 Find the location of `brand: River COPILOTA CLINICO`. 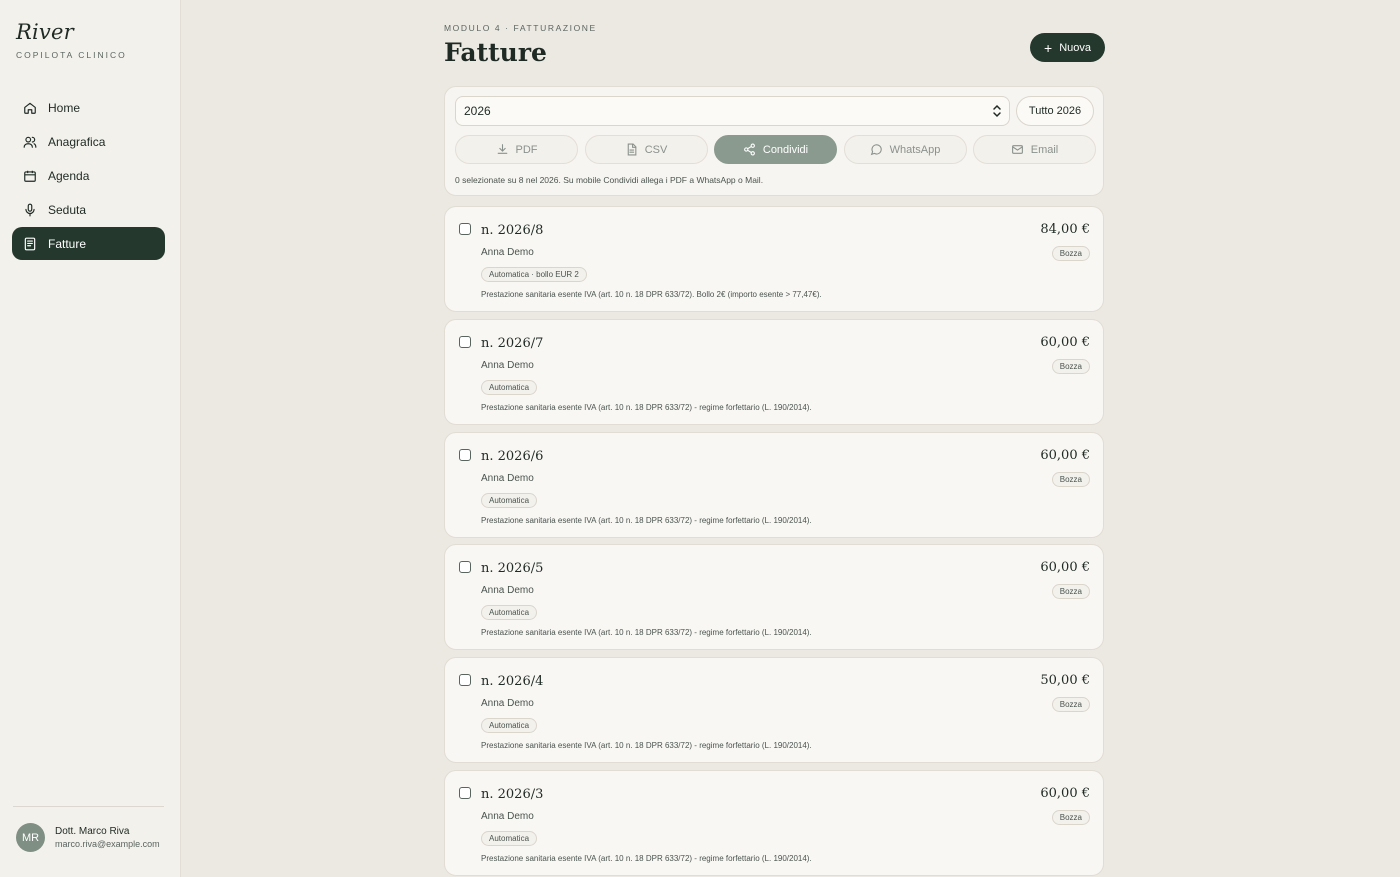

brand: River COPILOTA CLINICO is located at coordinates (71, 40).